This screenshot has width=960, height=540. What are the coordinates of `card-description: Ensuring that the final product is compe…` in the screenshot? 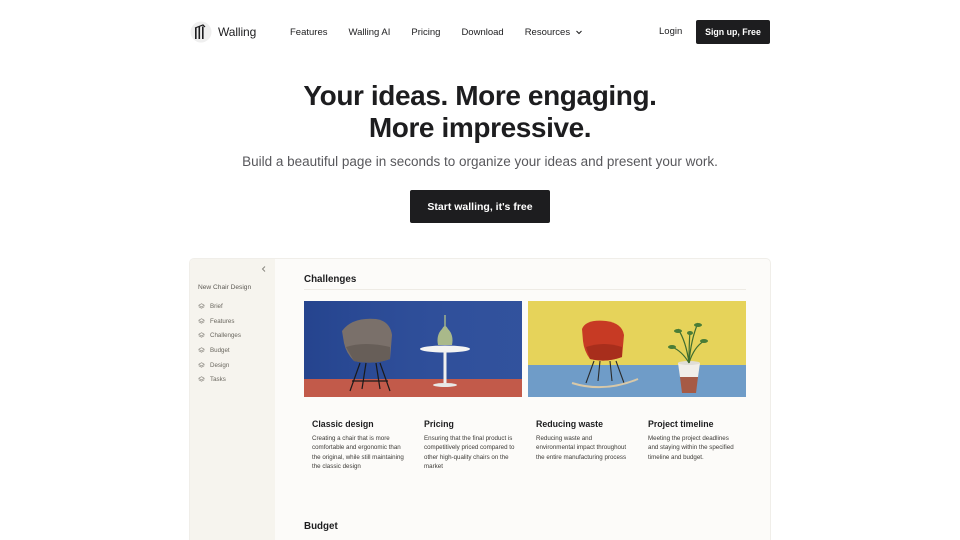 It's located at (469, 452).